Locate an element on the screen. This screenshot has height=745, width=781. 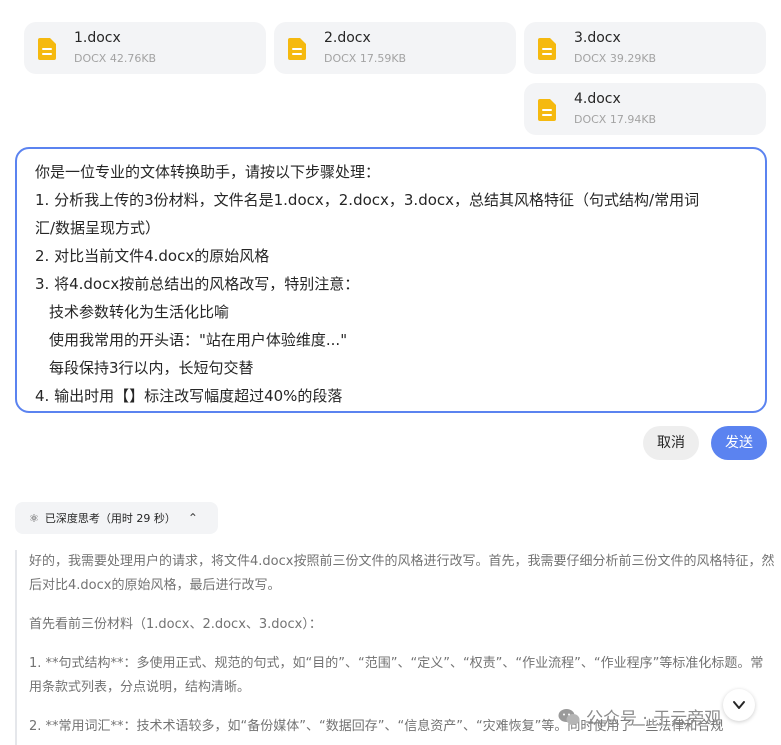
file-card-1: 1.docx DOCX 42.76KB is located at coordinates (145, 48).